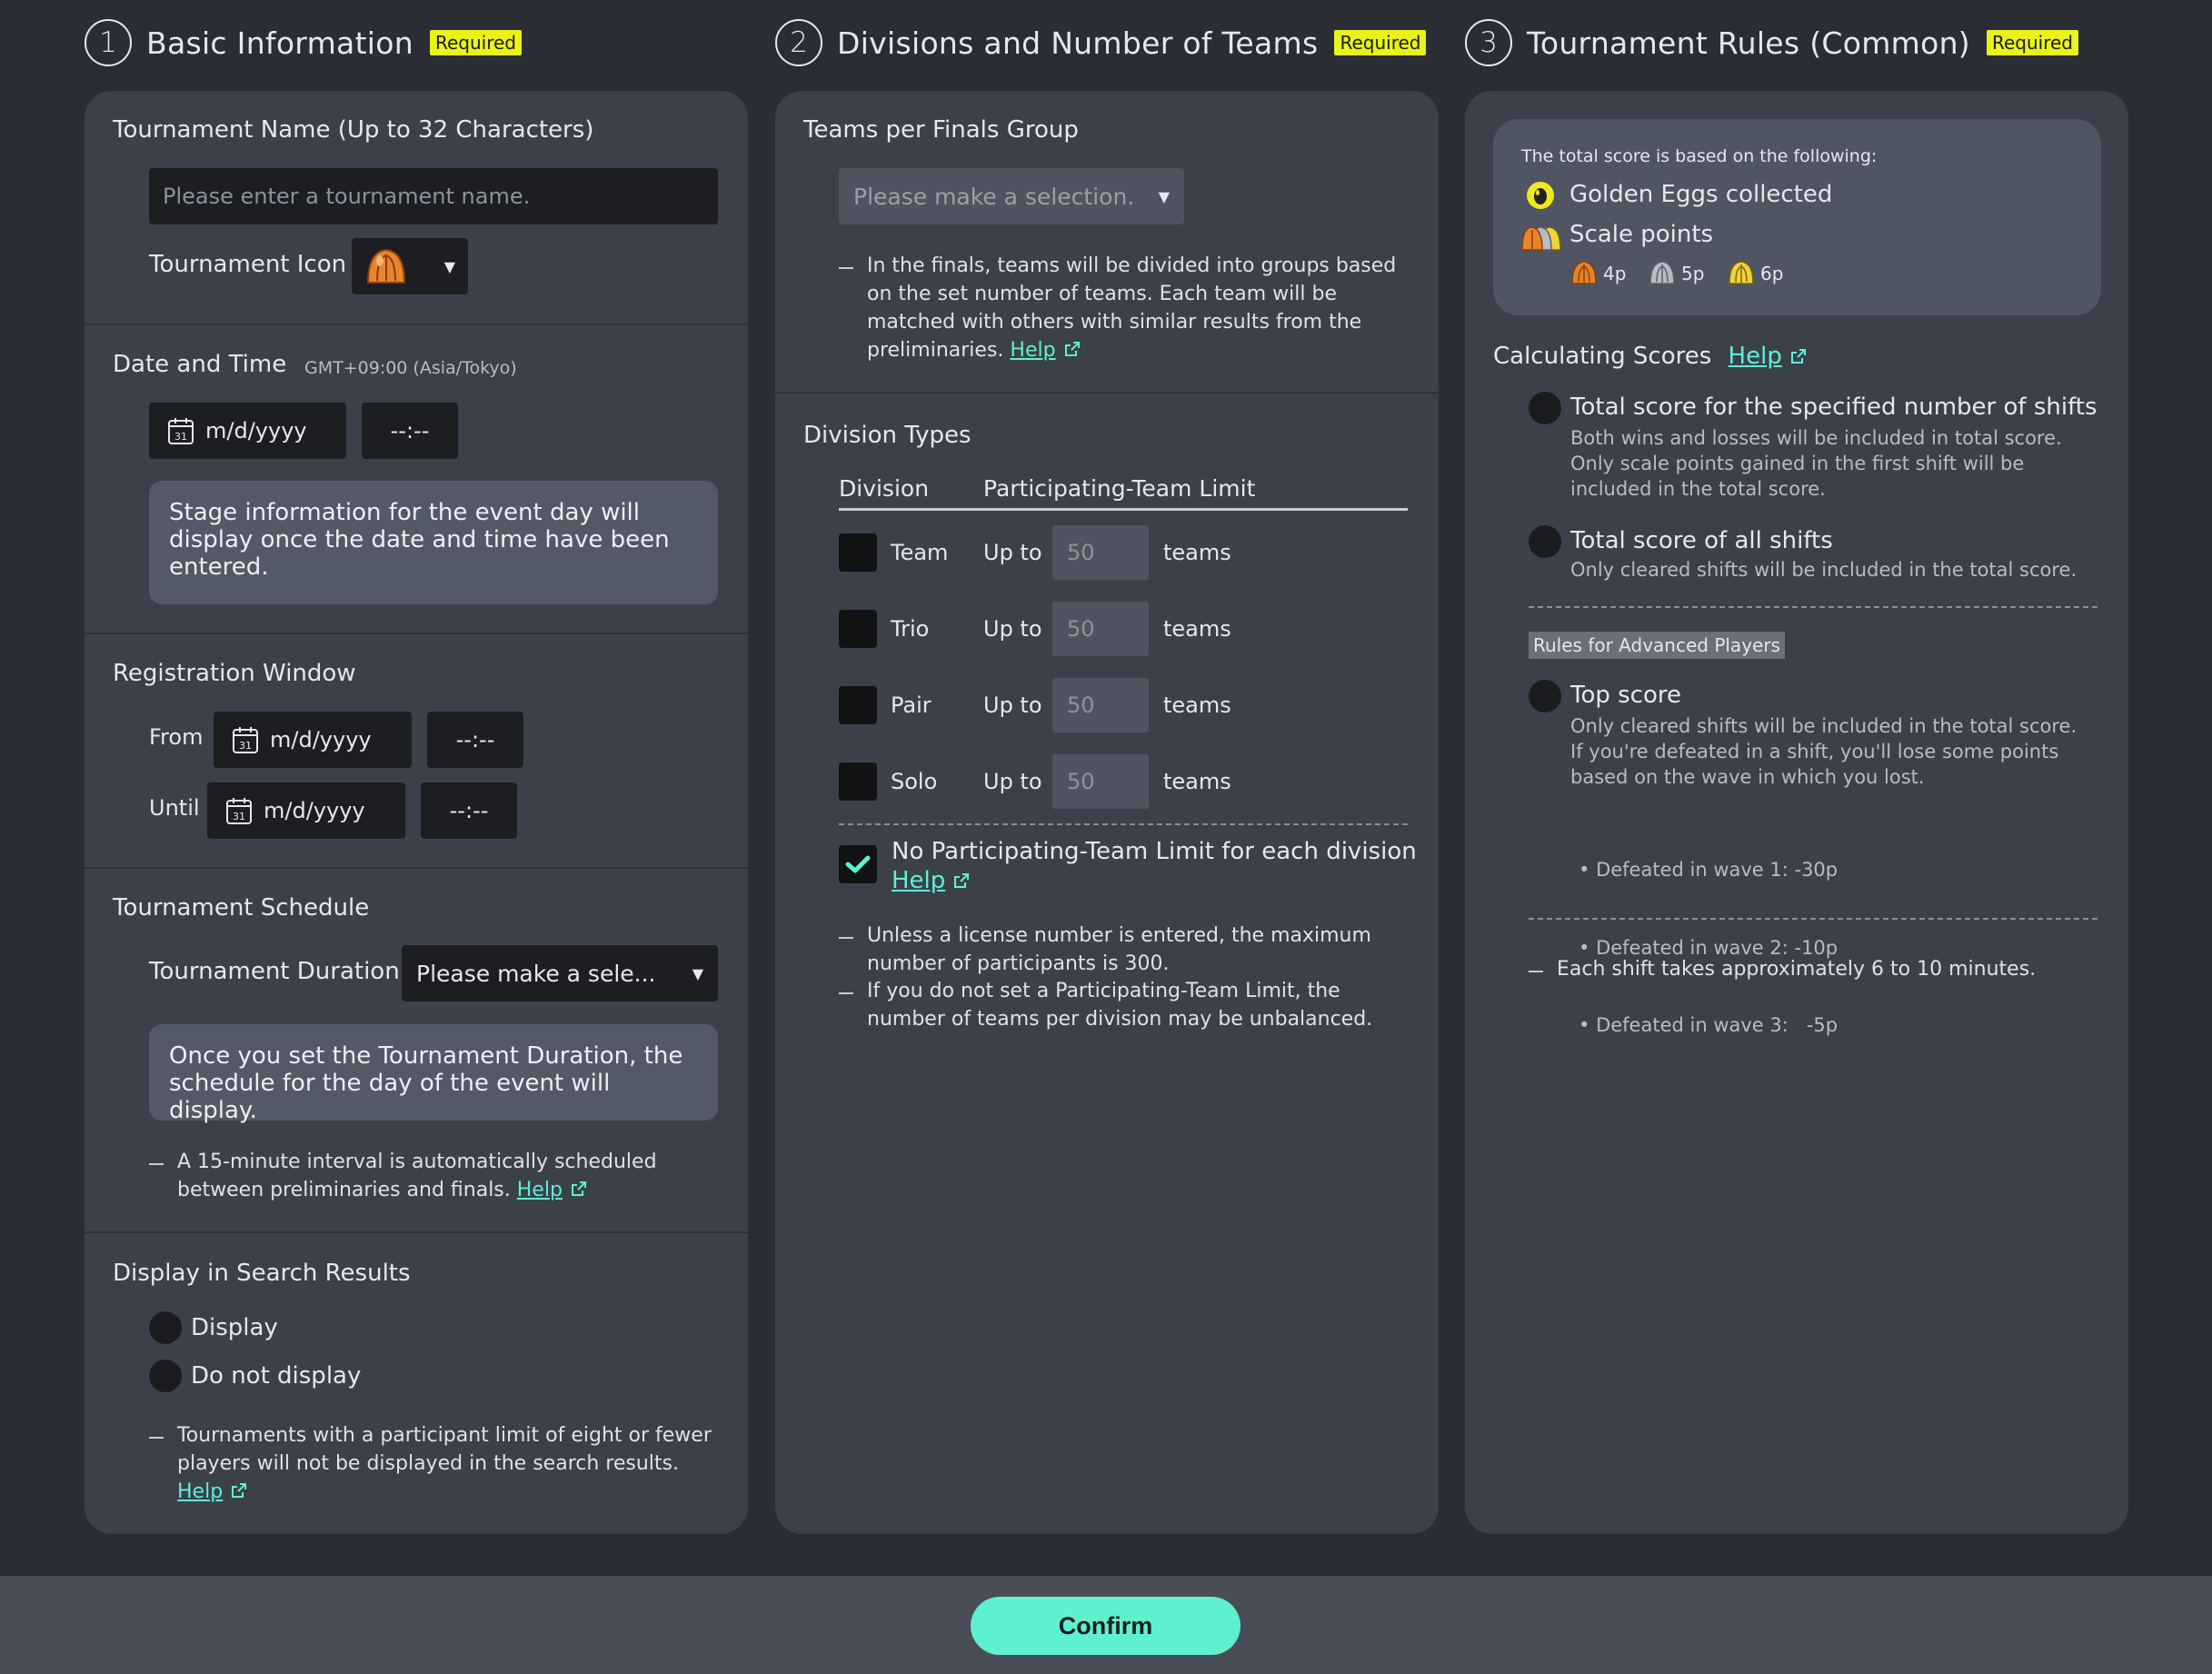 This screenshot has height=1674, width=2212. Describe the element at coordinates (475, 740) in the screenshot. I see `registration-from-time-input: --:--` at that location.